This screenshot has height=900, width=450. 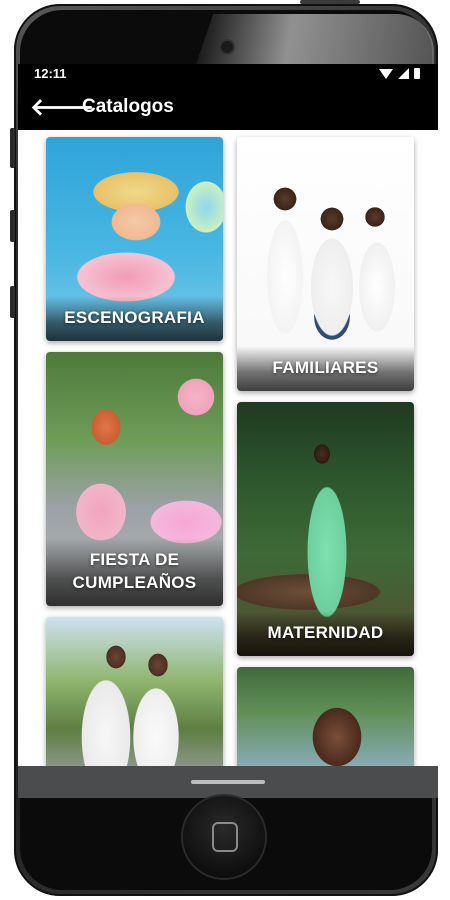 I want to click on status-bar: 12:11, so click(x=228, y=74).